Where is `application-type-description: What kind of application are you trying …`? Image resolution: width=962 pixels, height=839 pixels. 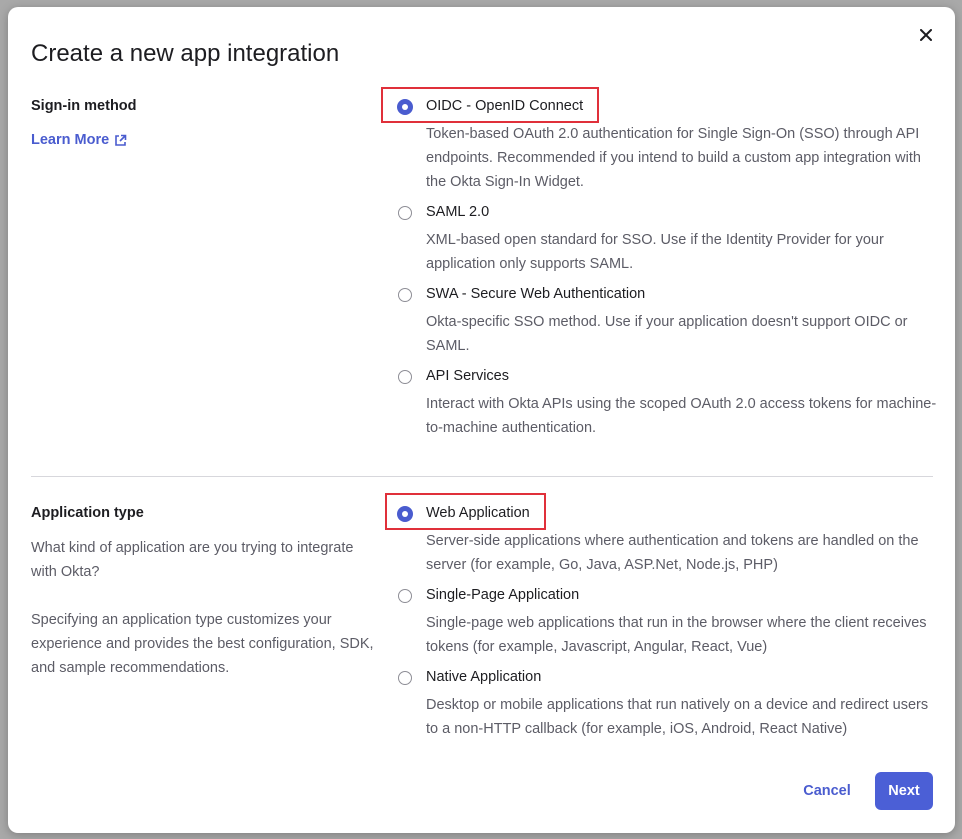 application-type-description: What kind of application are you trying … is located at coordinates (192, 560).